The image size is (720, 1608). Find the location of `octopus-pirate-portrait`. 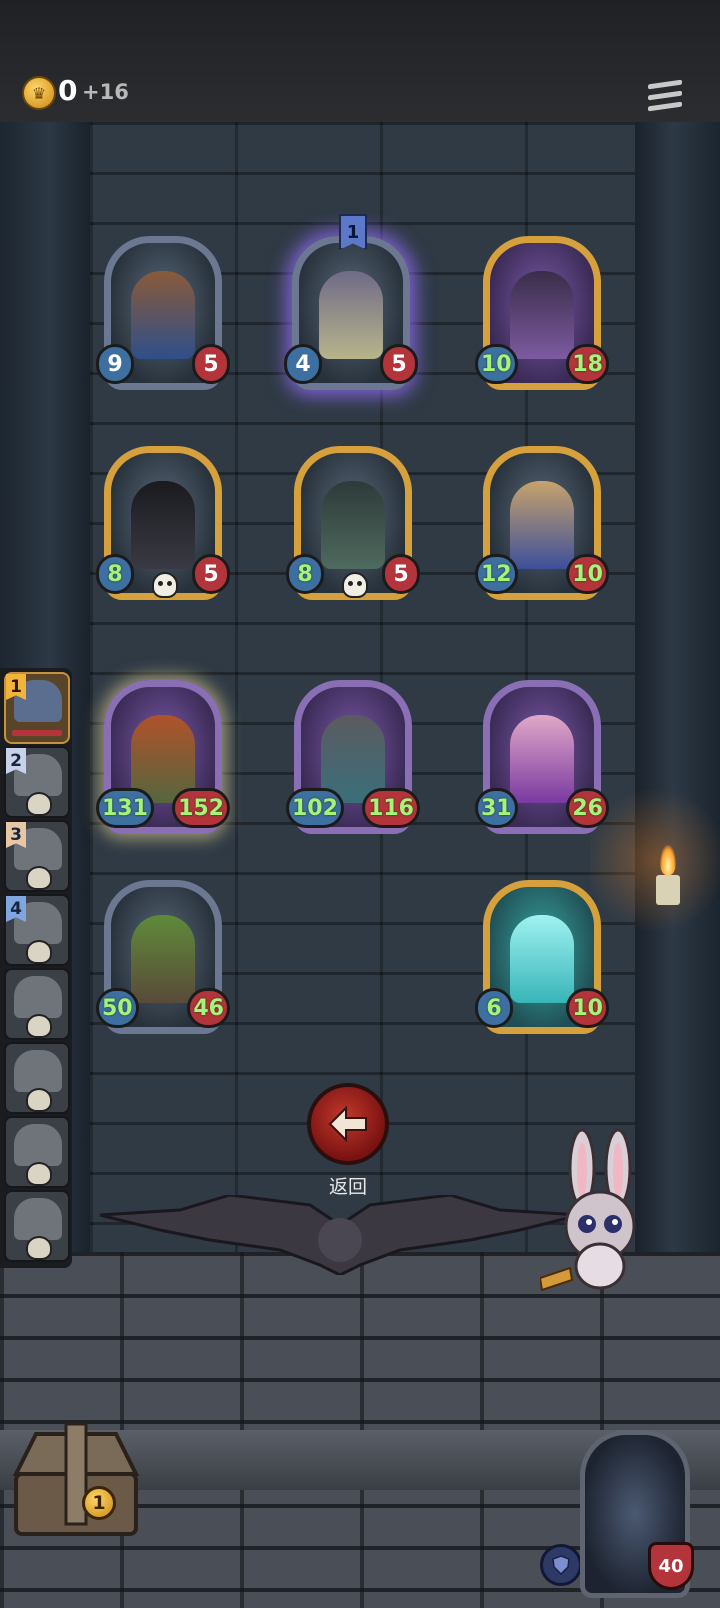

octopus-pirate-portrait is located at coordinates (542, 315).